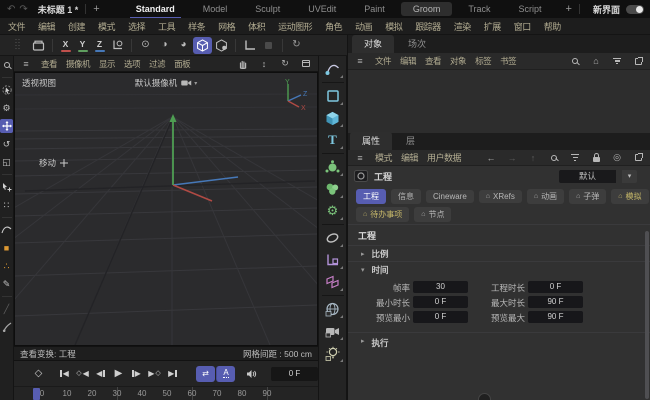 The image size is (650, 400). I want to click on tab-takes: 场次, so click(417, 44).